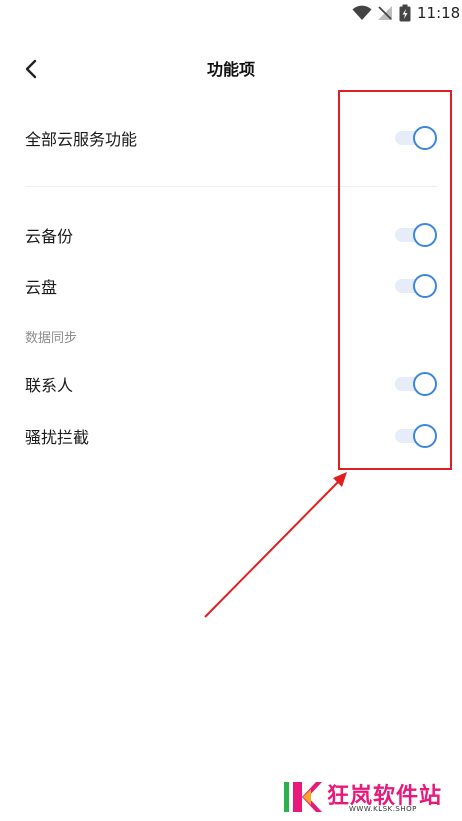  I want to click on watermark-logo-icon, so click(303, 797).